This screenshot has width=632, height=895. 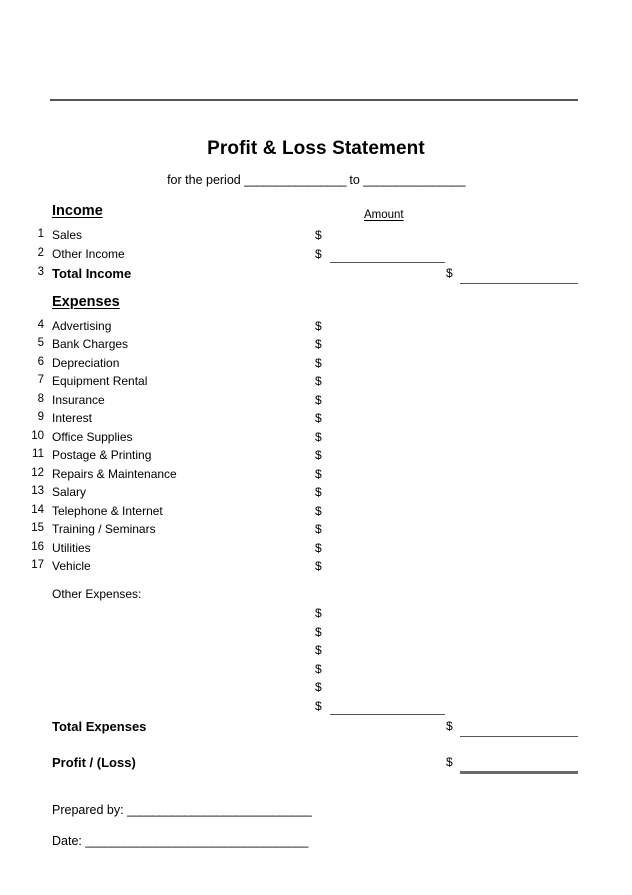 What do you see at coordinates (72, 418) in the screenshot?
I see `row-label: Interest` at bounding box center [72, 418].